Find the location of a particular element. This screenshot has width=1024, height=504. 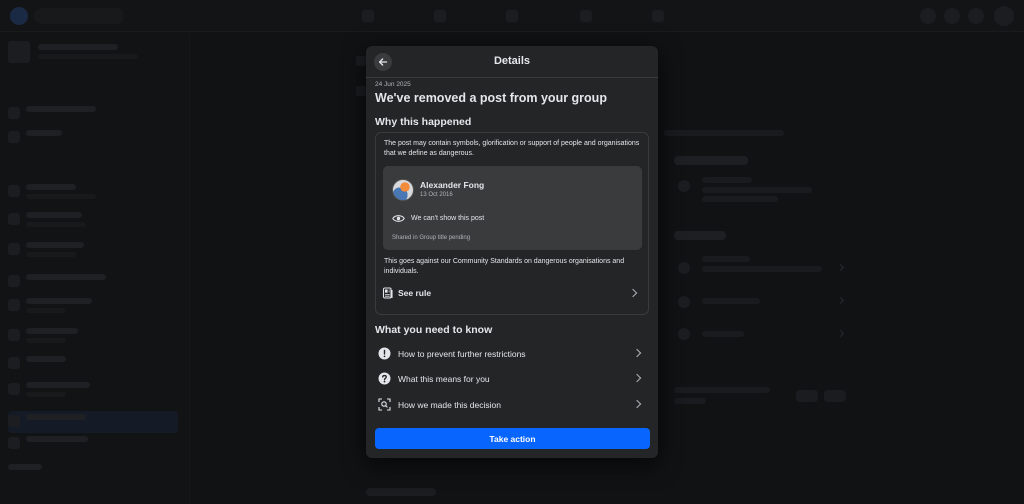

notice-headline: We've removed a post from your group is located at coordinates (491, 98).